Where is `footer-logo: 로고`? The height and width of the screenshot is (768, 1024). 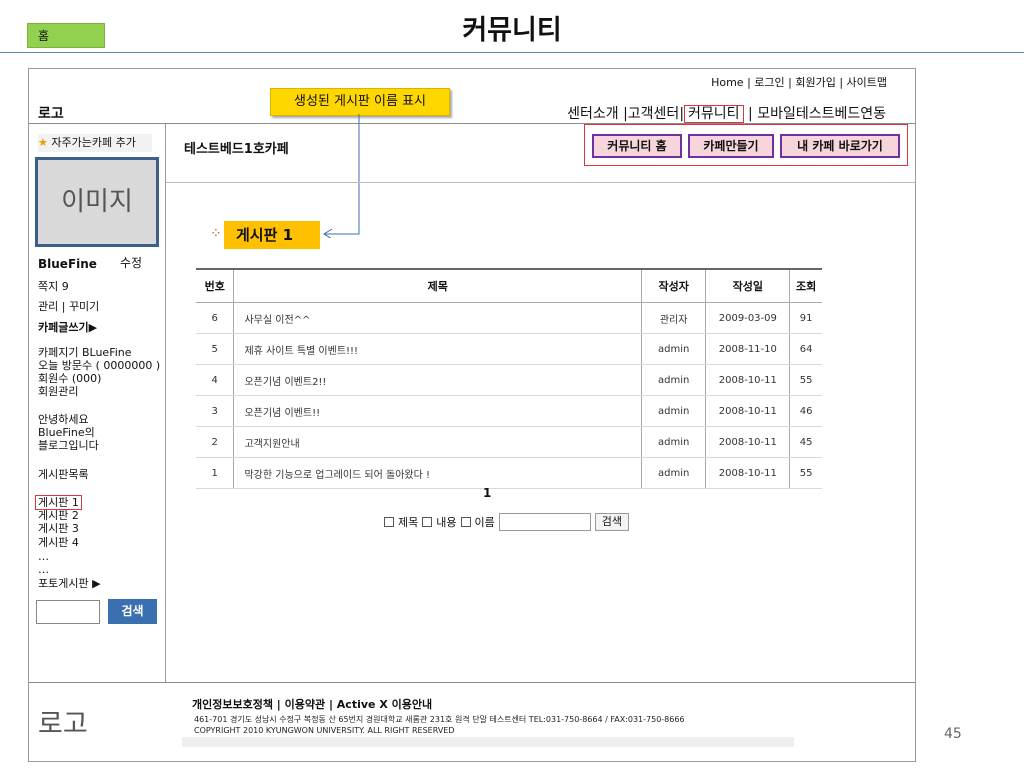
footer-logo: 로고 is located at coordinates (63, 724).